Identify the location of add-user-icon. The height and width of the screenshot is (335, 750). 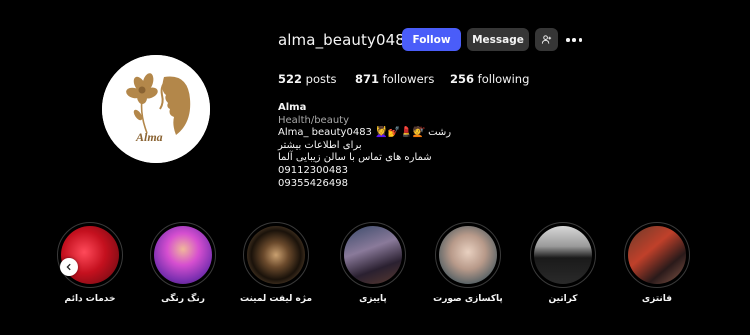
(546, 39).